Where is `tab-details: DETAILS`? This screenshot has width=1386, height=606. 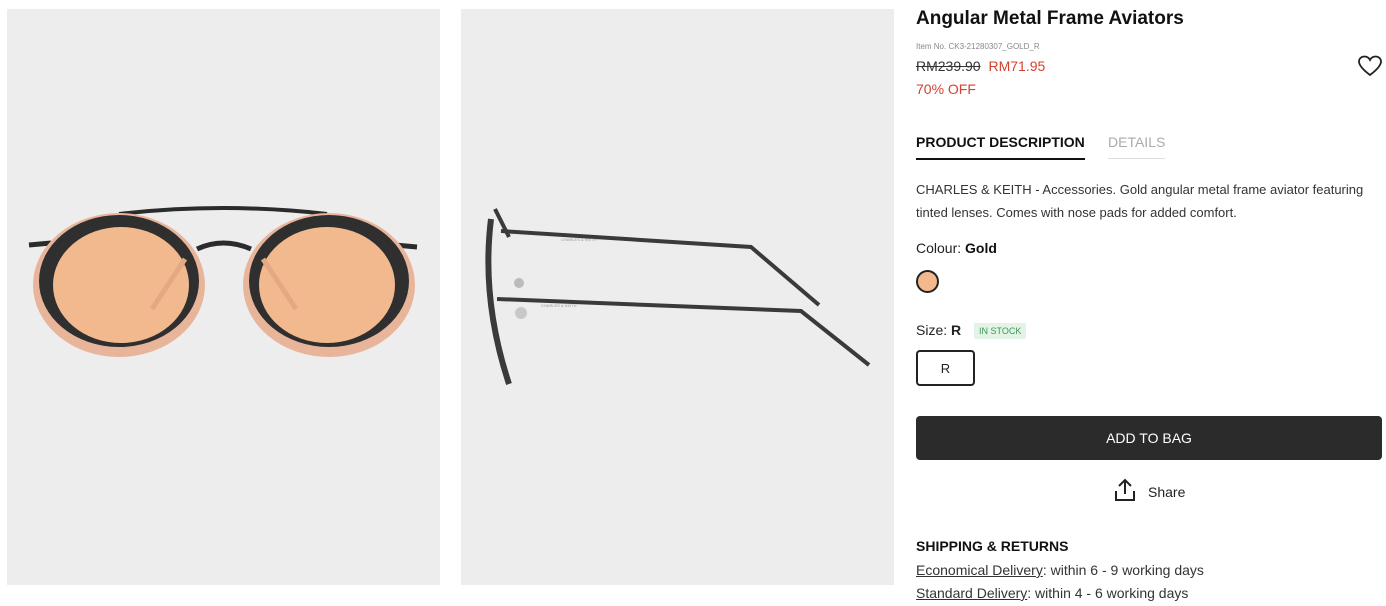 tab-details: DETAILS is located at coordinates (1137, 146).